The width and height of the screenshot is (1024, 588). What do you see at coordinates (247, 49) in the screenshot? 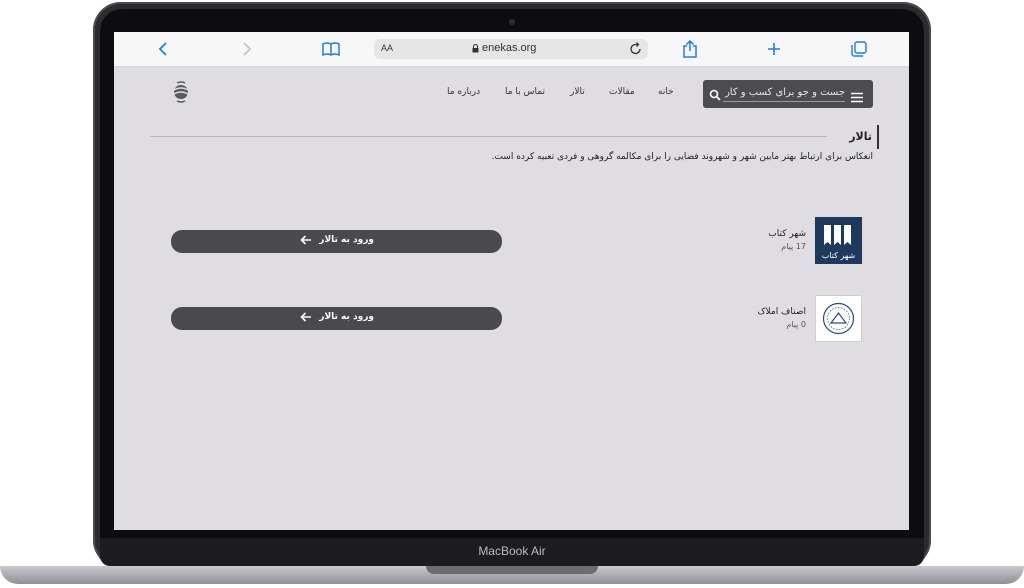
I see `forward-icon` at bounding box center [247, 49].